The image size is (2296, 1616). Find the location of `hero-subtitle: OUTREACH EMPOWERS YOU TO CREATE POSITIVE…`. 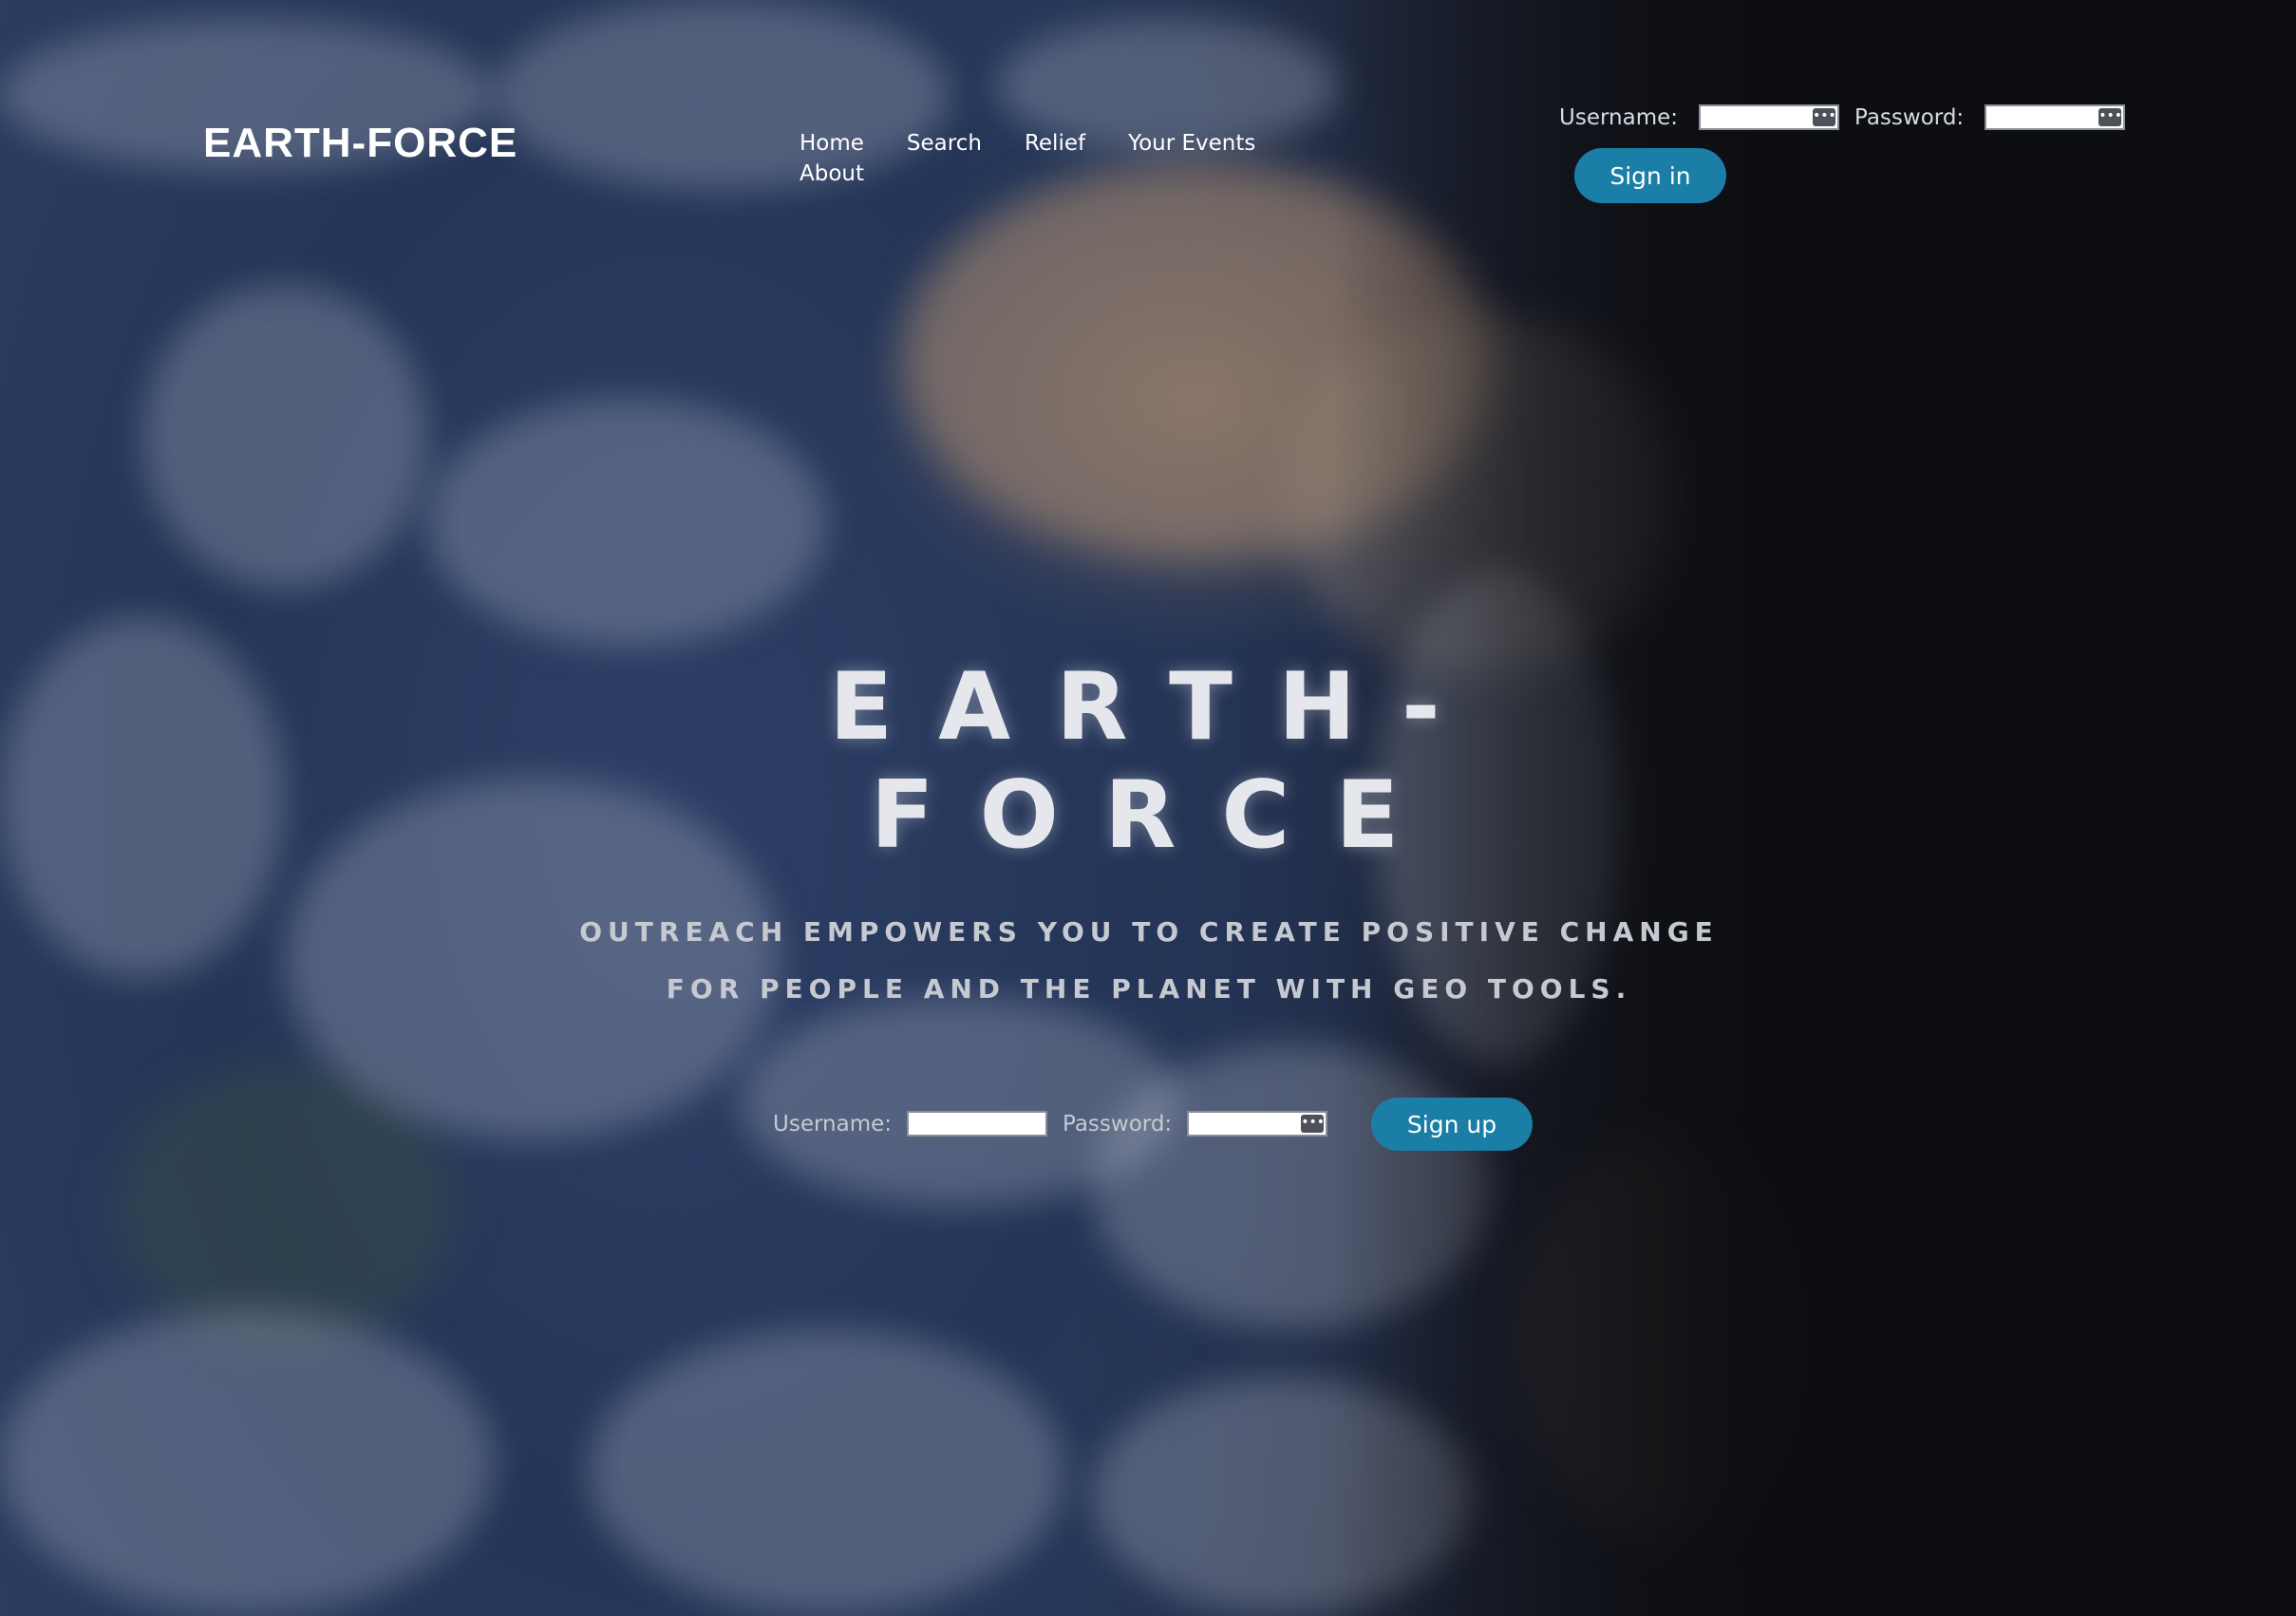

hero-subtitle: OUTREACH EMPOWERS YOU TO CREATE POSITIVE… is located at coordinates (1149, 961).